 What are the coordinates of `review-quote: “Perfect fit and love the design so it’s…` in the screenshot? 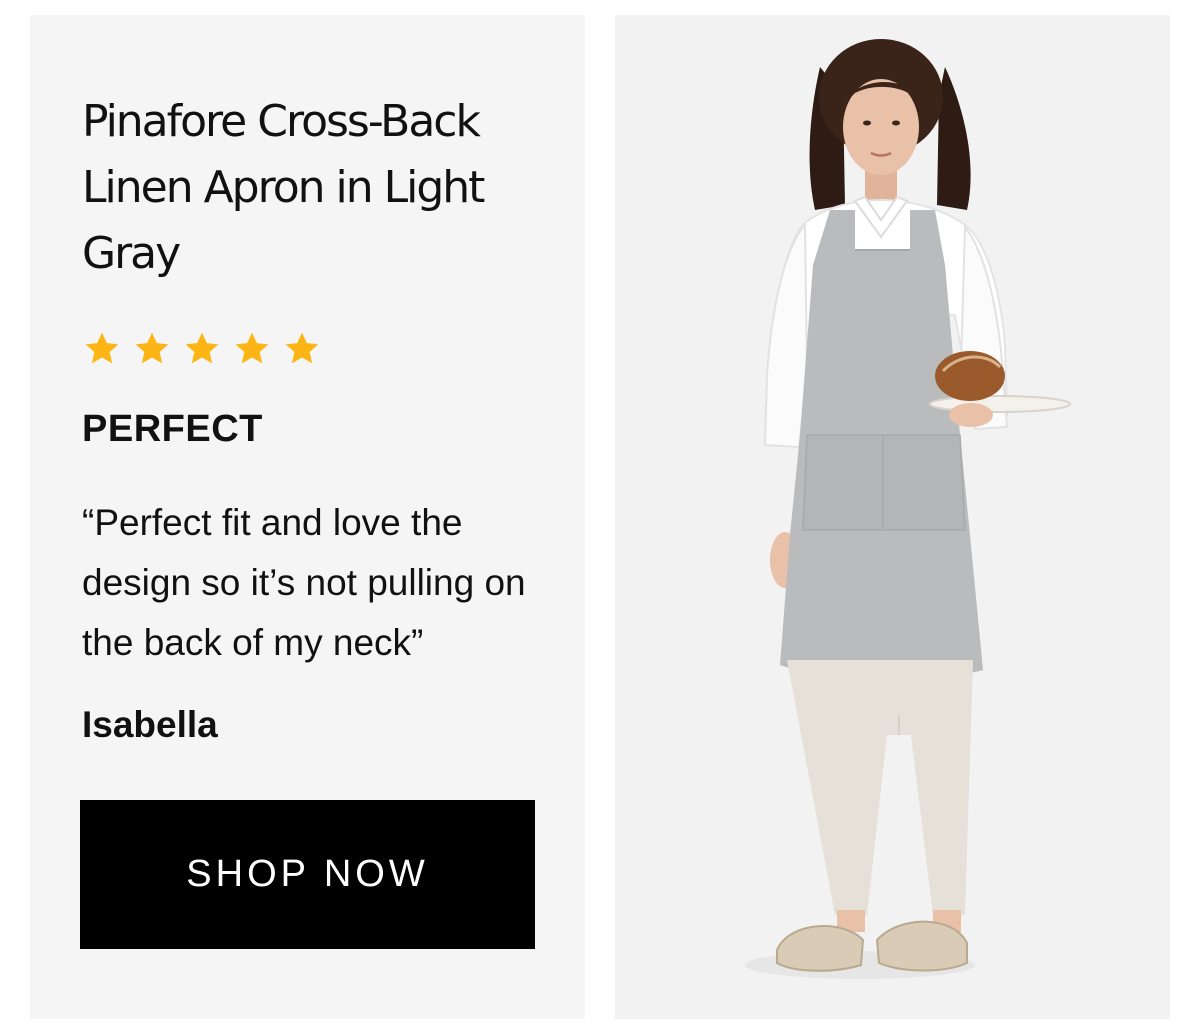 It's located at (304, 582).